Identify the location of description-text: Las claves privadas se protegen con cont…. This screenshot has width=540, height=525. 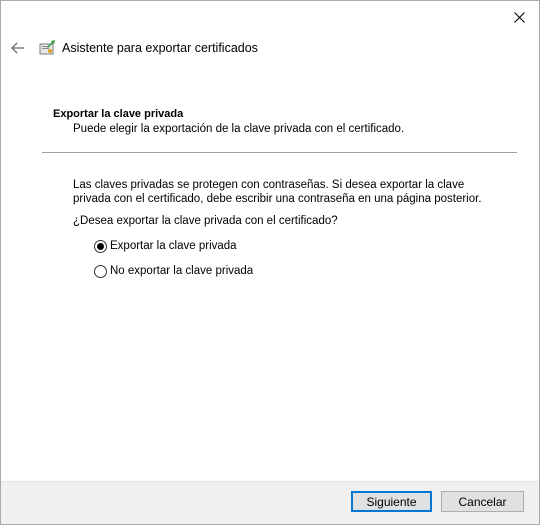
(277, 192).